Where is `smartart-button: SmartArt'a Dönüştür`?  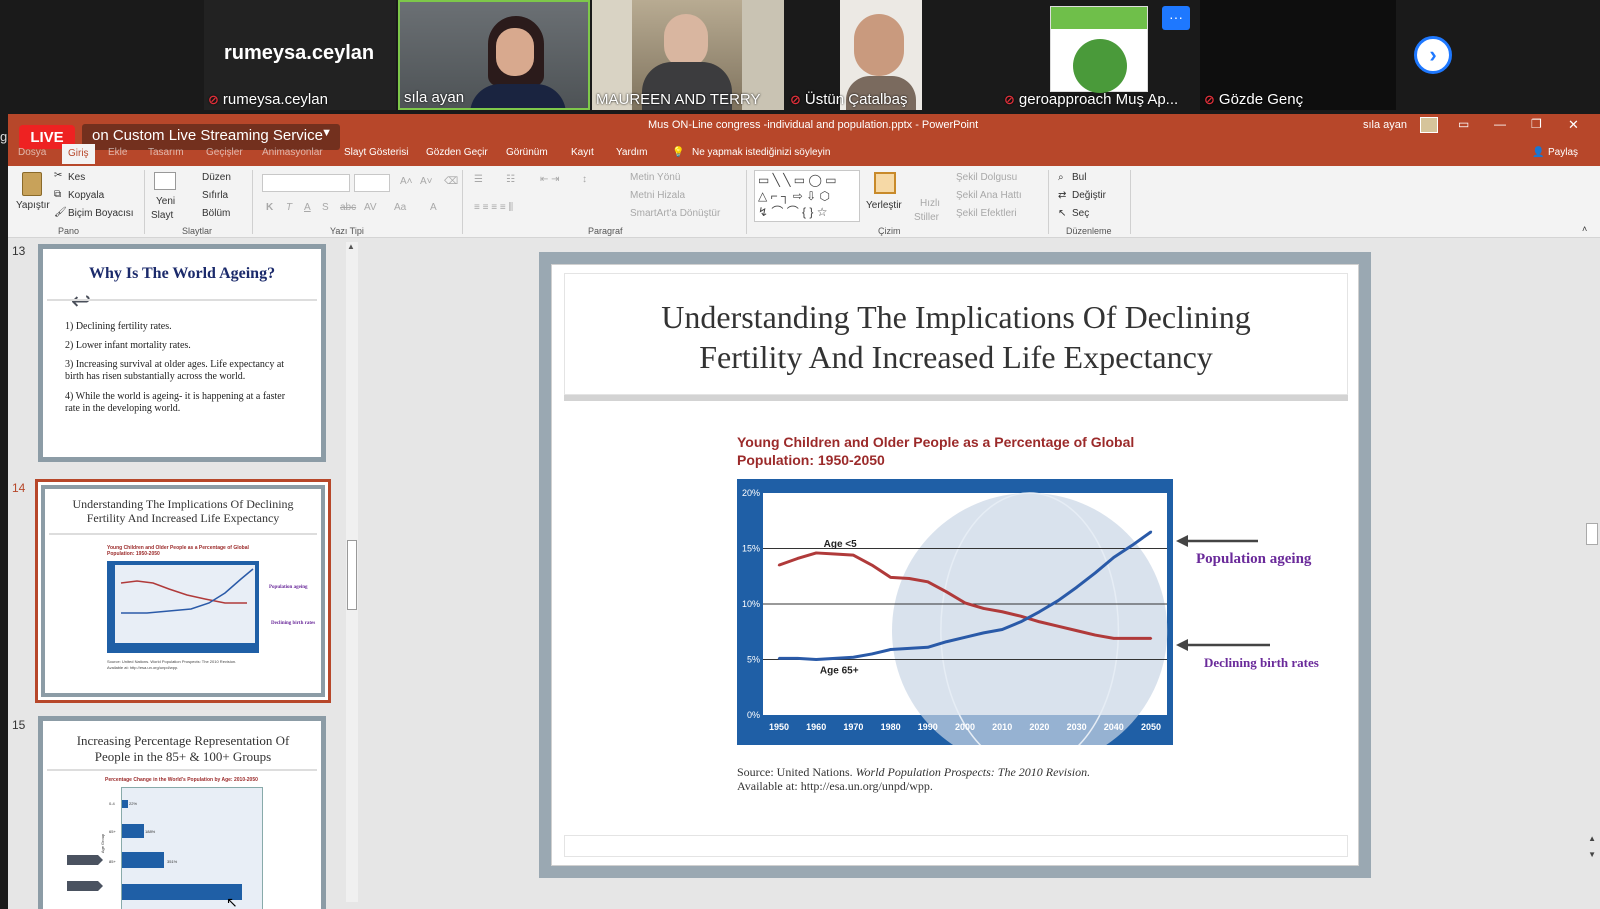 smartart-button: SmartArt'a Dönüştür is located at coordinates (675, 213).